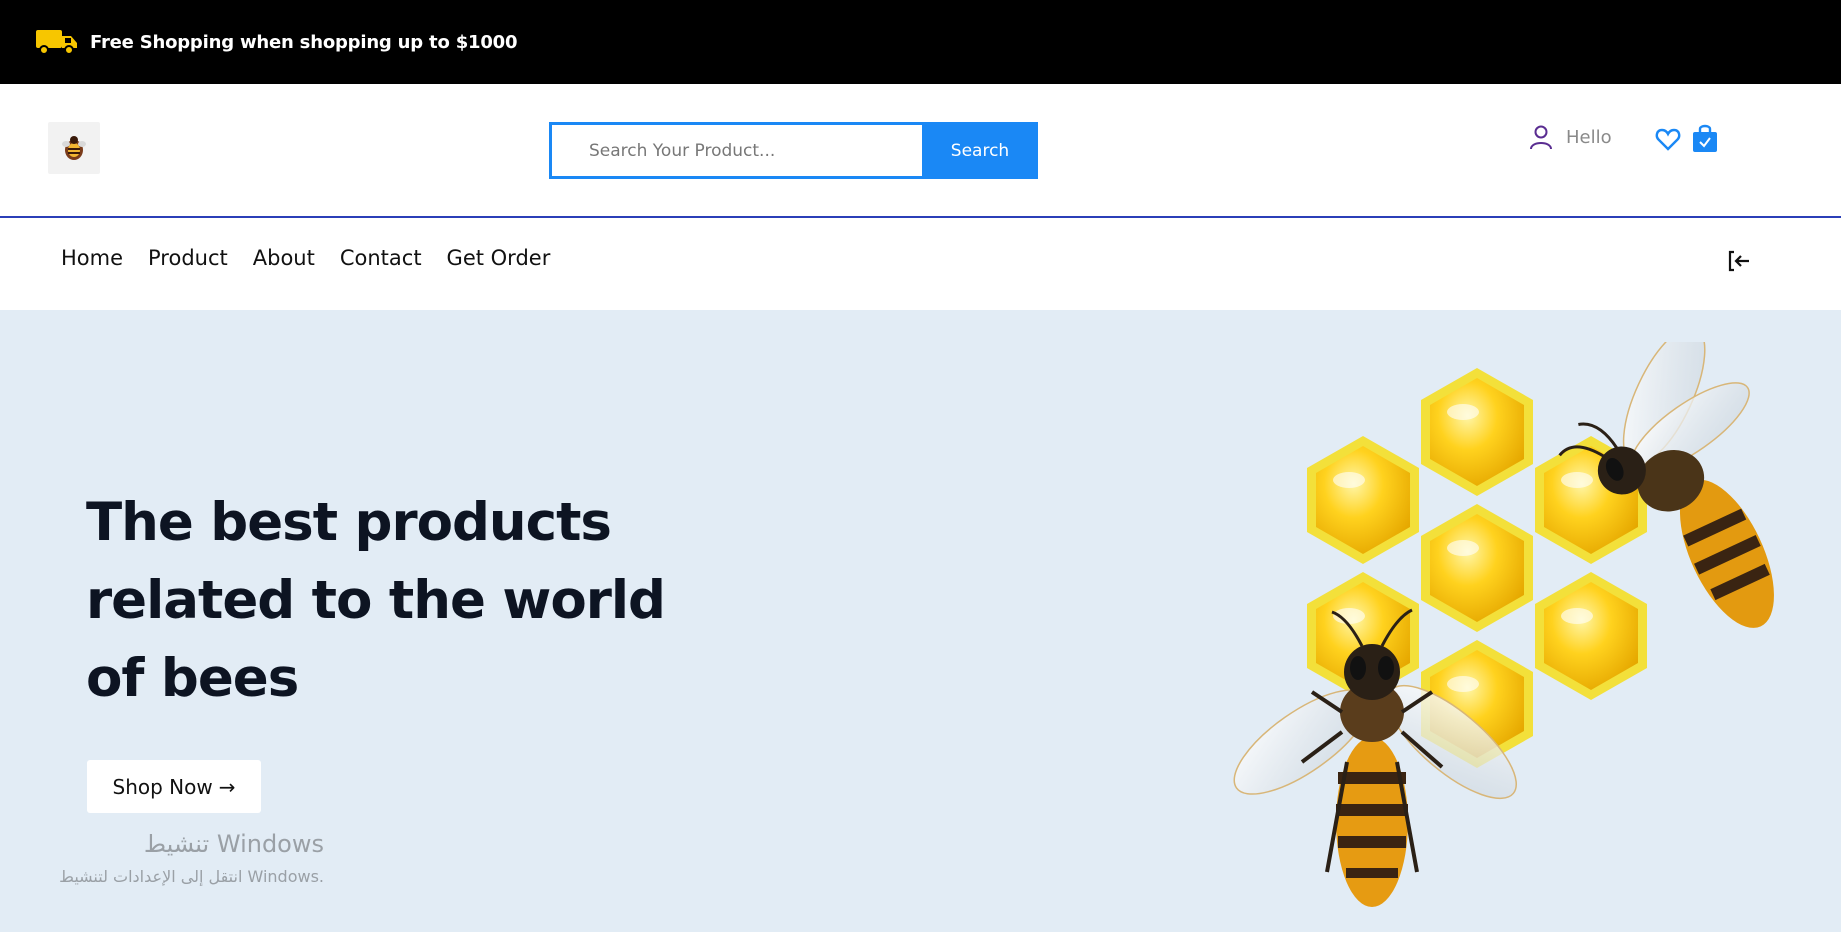  Describe the element at coordinates (227, 786) in the screenshot. I see `arrow-right-icon: →` at that location.